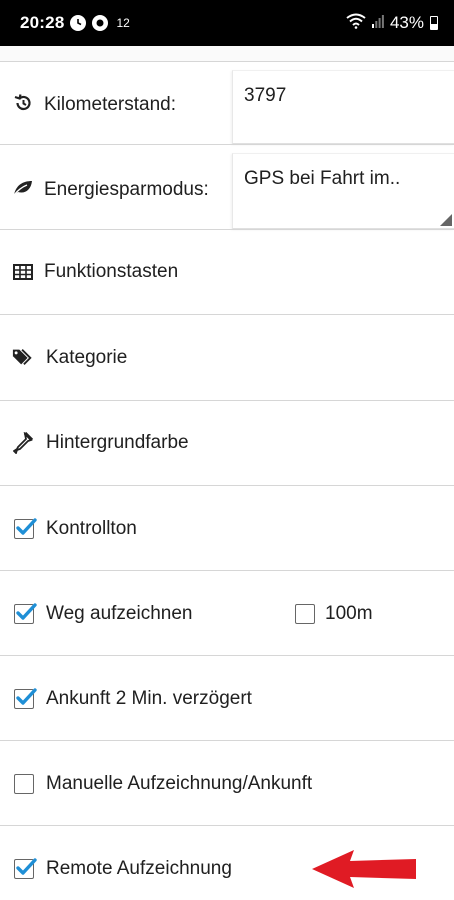 The height and width of the screenshot is (900, 454). Describe the element at coordinates (179, 783) in the screenshot. I see `manual-recording-label: Manuelle Aufzeichnung/Ankunft` at that location.